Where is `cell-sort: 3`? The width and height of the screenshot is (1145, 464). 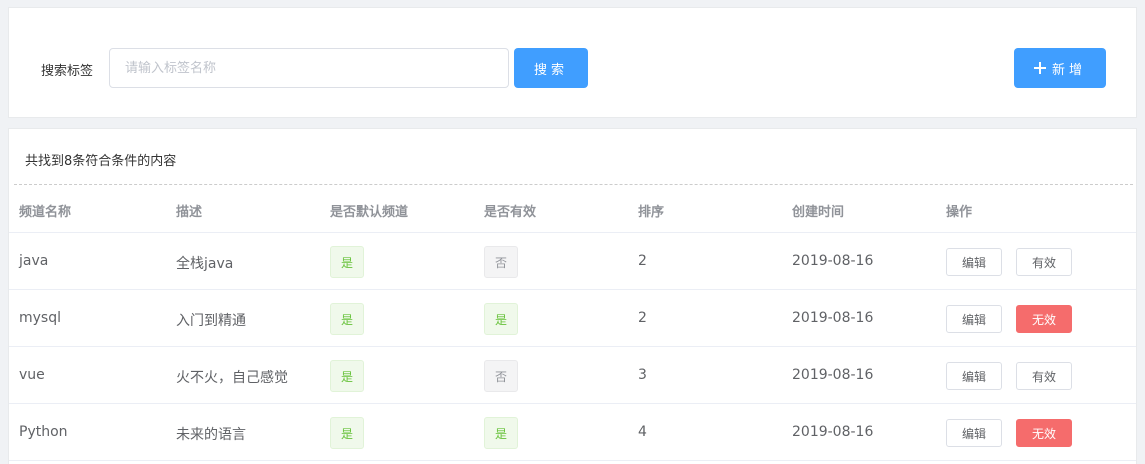
cell-sort: 3 is located at coordinates (642, 375).